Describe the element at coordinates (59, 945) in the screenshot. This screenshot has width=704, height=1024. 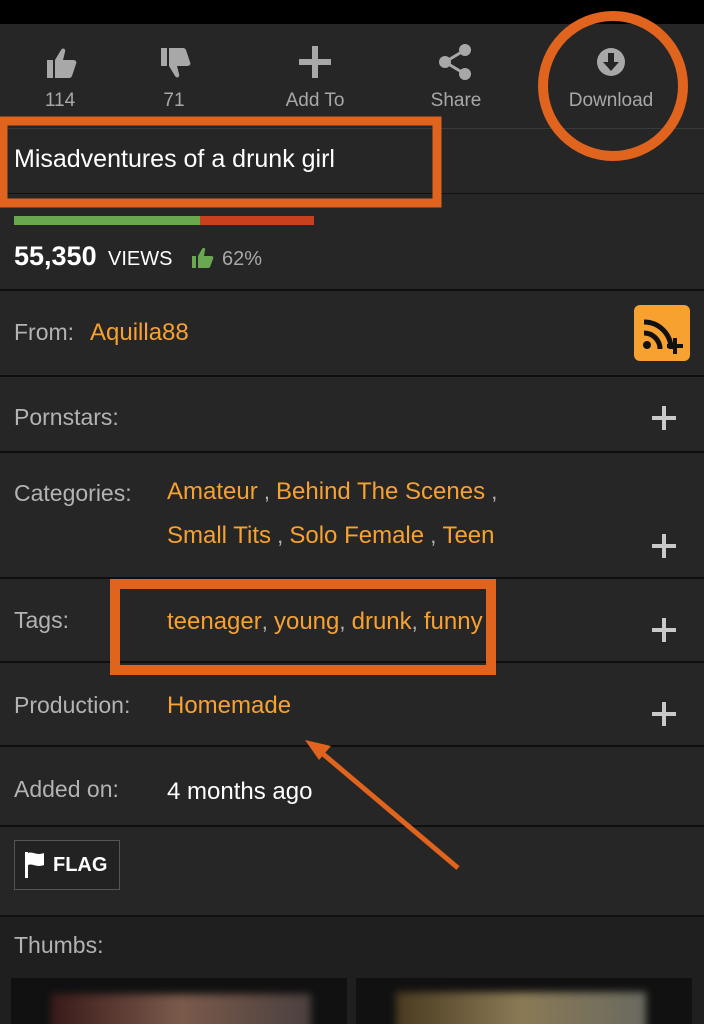
I see `thumbs-label: Thumbs:` at that location.